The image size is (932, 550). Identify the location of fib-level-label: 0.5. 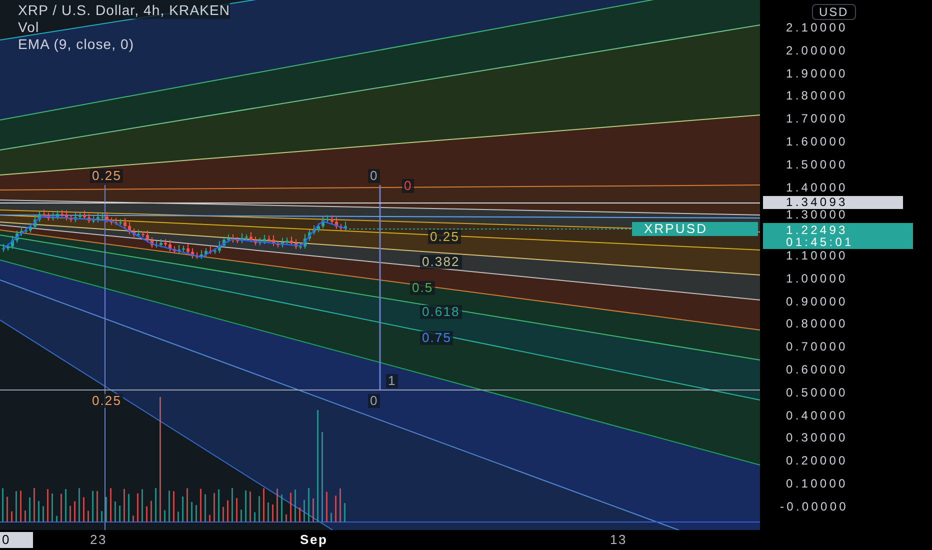
(423, 288).